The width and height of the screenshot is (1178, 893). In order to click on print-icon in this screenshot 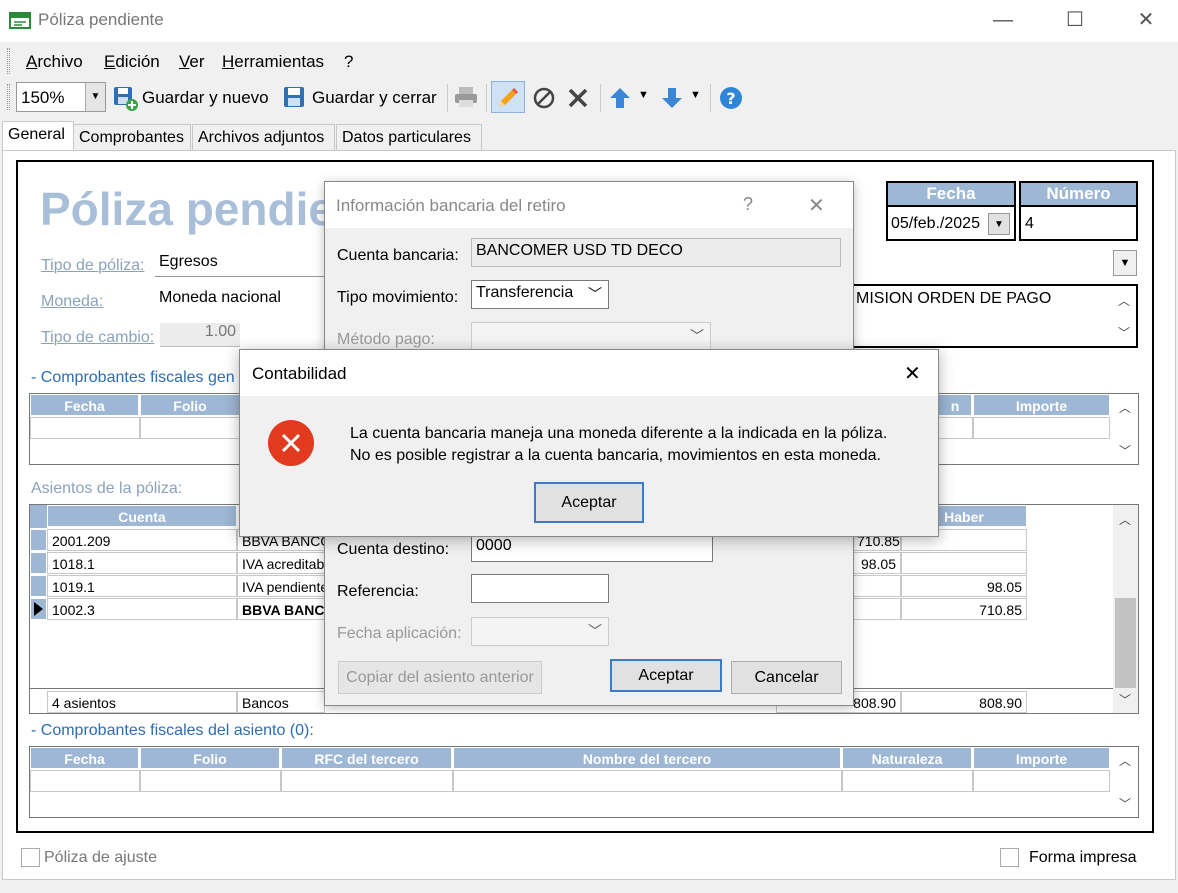, I will do `click(466, 97)`.